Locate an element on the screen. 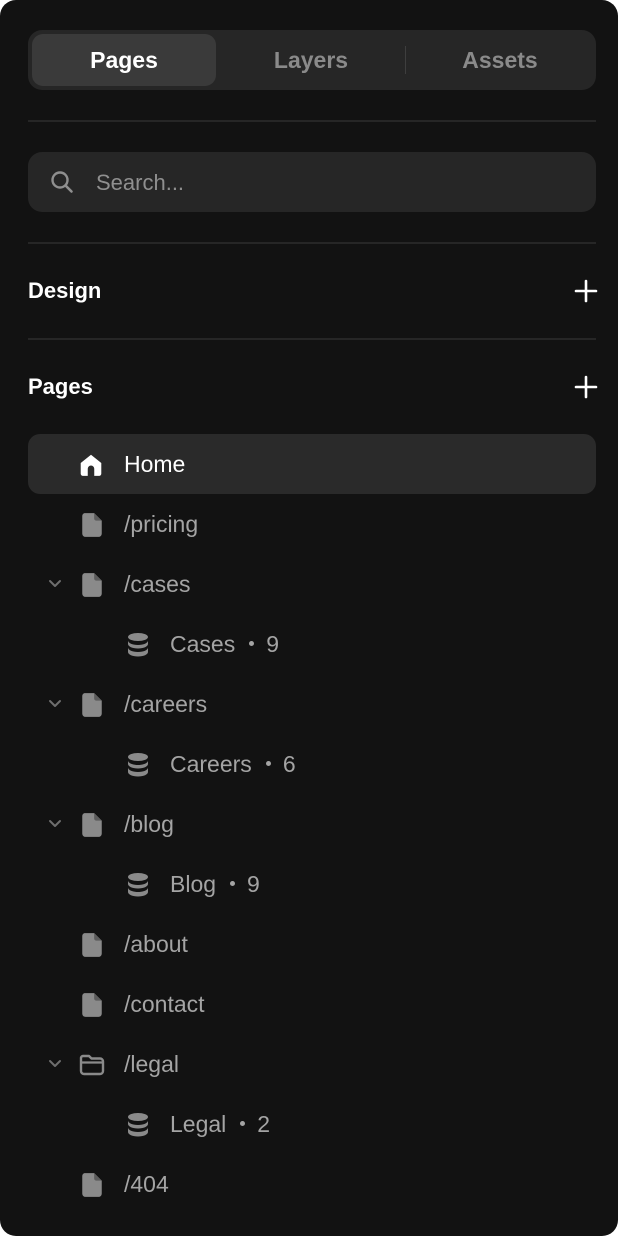  page-row-about: /about is located at coordinates (312, 944).